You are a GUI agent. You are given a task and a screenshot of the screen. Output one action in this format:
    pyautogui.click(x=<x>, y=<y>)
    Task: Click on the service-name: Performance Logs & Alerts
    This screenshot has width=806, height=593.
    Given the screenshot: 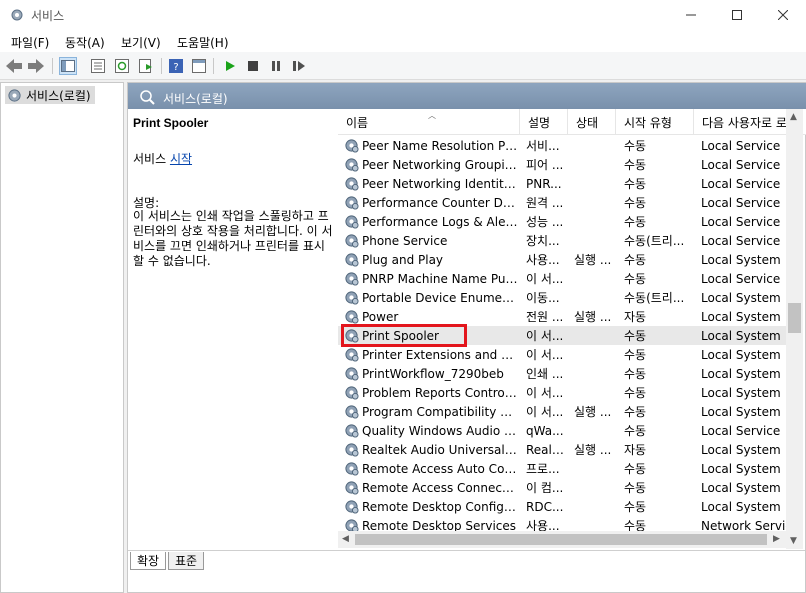 What is the action you would take?
    pyautogui.click(x=440, y=221)
    